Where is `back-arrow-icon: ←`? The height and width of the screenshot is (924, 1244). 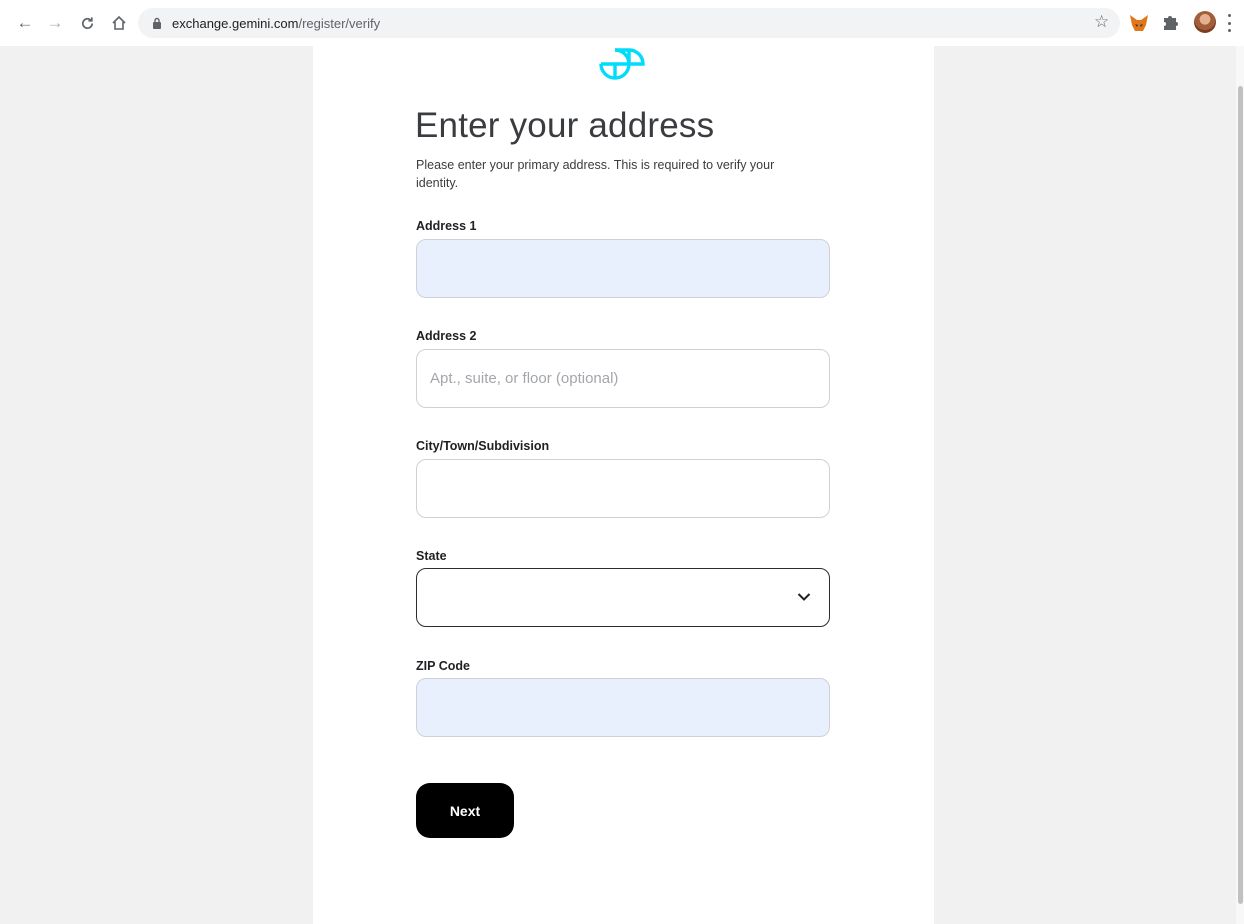
back-arrow-icon: ← is located at coordinates (25, 23).